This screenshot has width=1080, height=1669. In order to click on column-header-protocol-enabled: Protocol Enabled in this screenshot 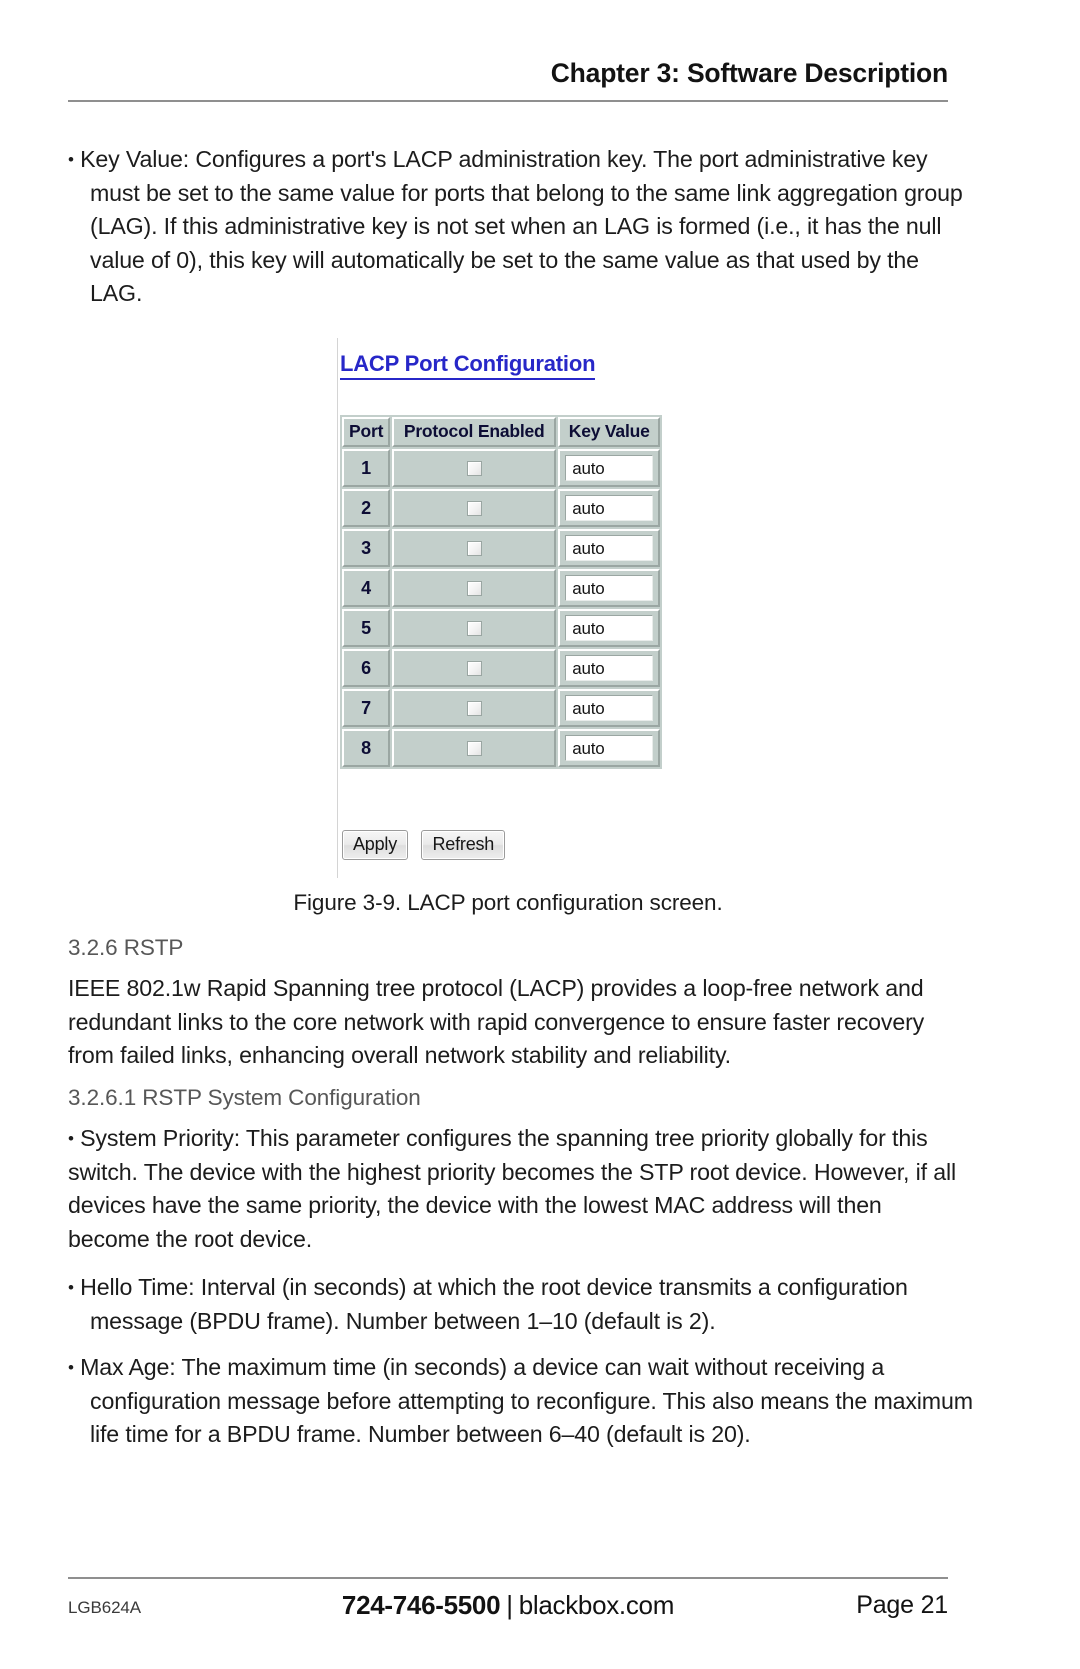, I will do `click(474, 432)`.